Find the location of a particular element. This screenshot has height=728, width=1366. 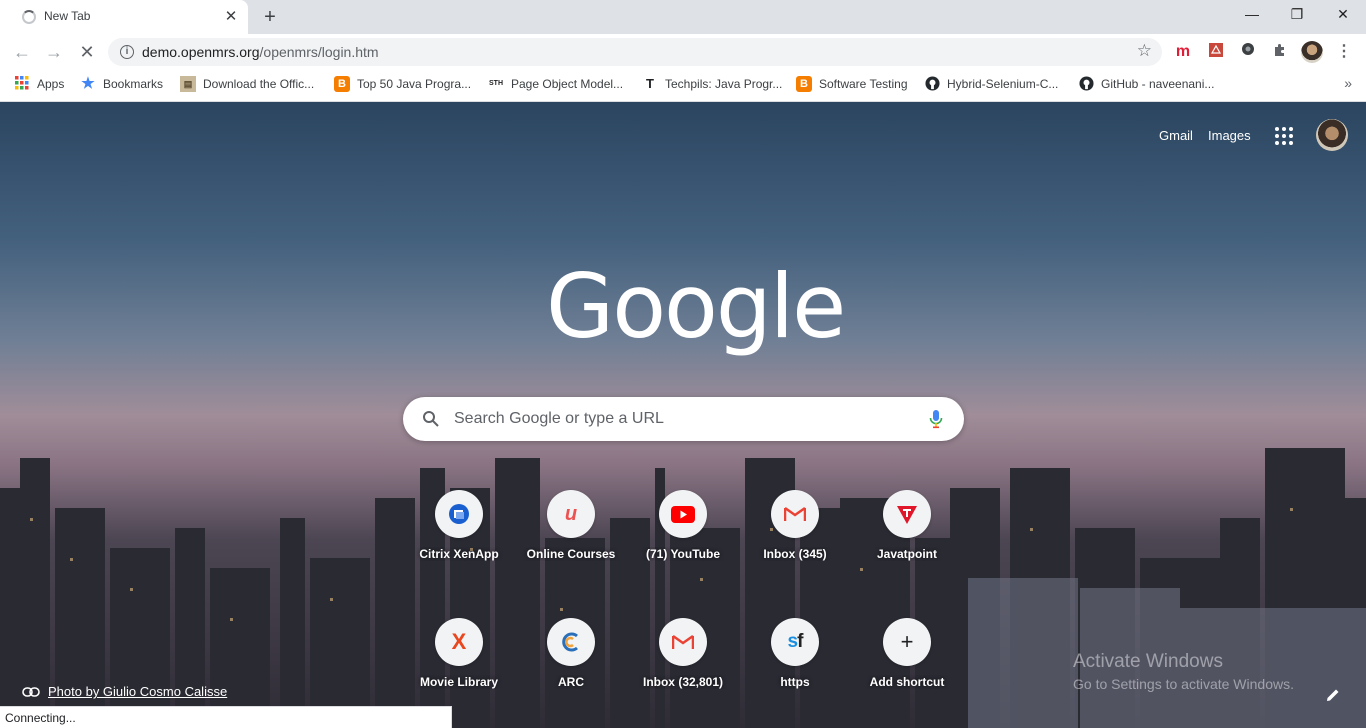

bookmark-software-testing: B Software Testing is located at coordinates (852, 84).